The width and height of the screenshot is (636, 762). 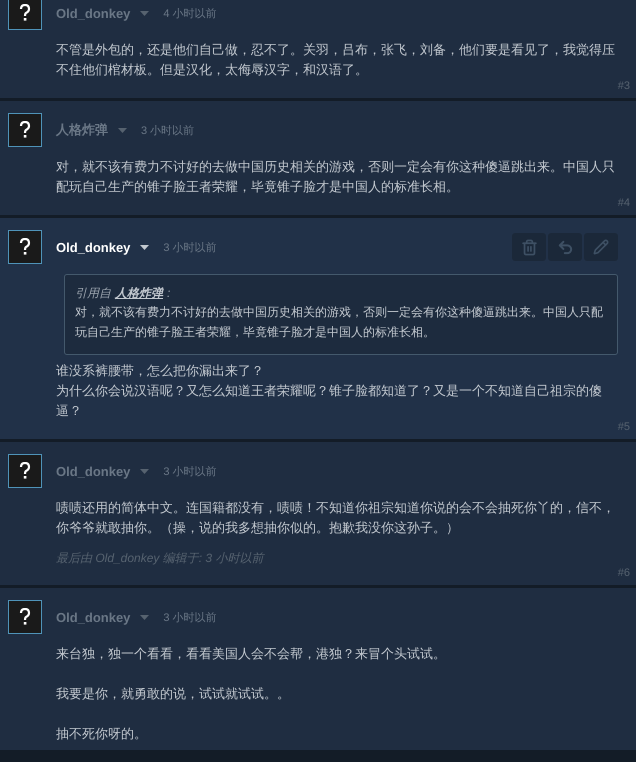 What do you see at coordinates (336, 60) in the screenshot?
I see `comment-text: 不管是外包的，还是他们自己做，忍不了。关羽，吕布，张飞，刘备，他们要是看见了，我觉得压不住他们棺材板。但是汉化，太侮辱汉字，和汉语了。` at bounding box center [336, 60].